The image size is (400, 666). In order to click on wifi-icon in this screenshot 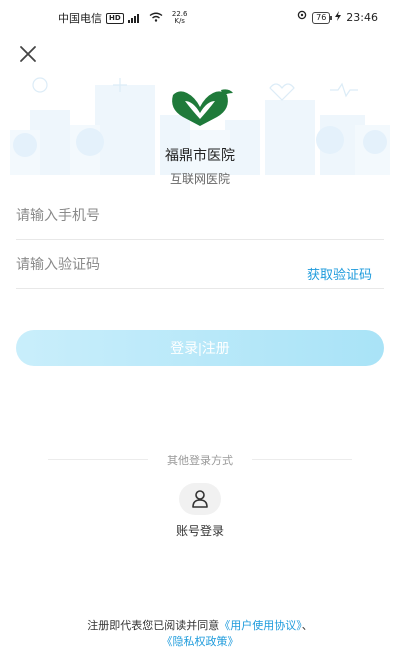, I will do `click(156, 18)`.